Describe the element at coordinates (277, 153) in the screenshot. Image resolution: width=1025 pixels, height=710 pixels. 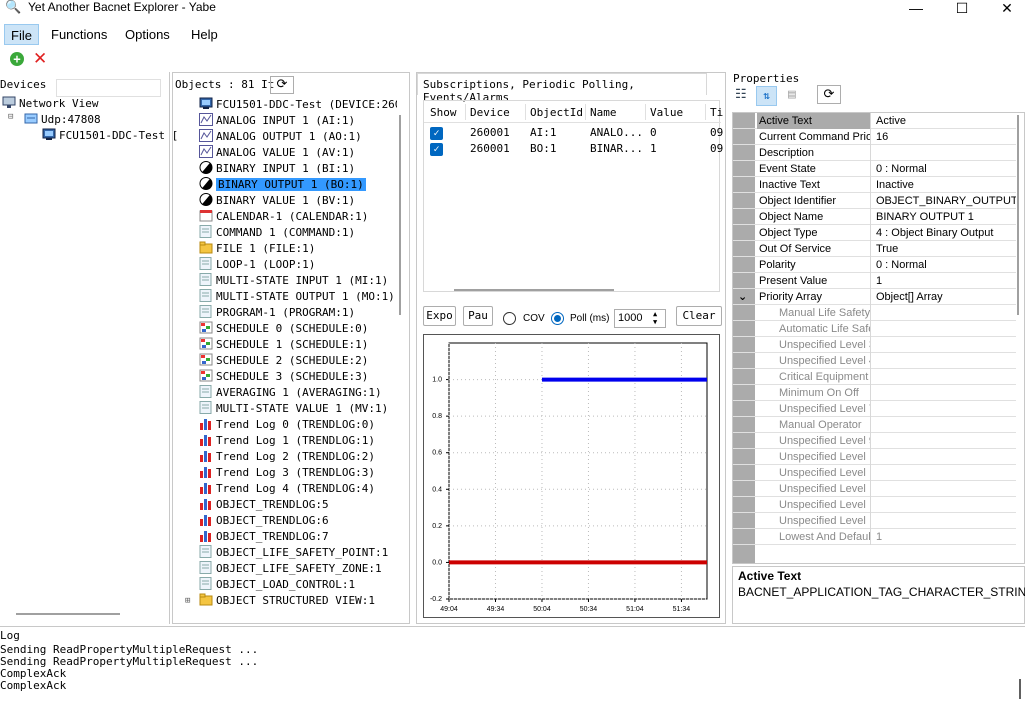
I see `object-item: ANALOG VALUE 1 (AV:1)` at that location.